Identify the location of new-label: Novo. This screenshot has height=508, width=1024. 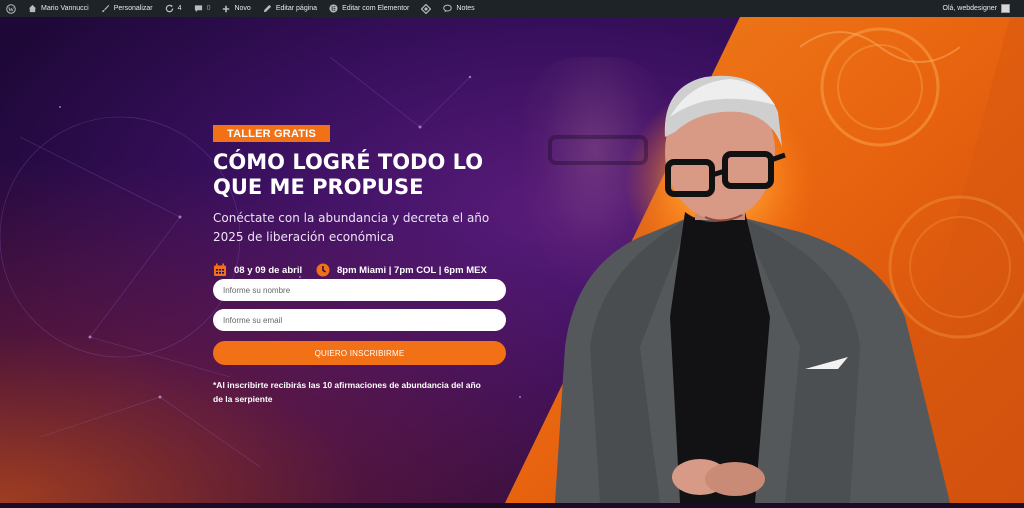
(242, 8).